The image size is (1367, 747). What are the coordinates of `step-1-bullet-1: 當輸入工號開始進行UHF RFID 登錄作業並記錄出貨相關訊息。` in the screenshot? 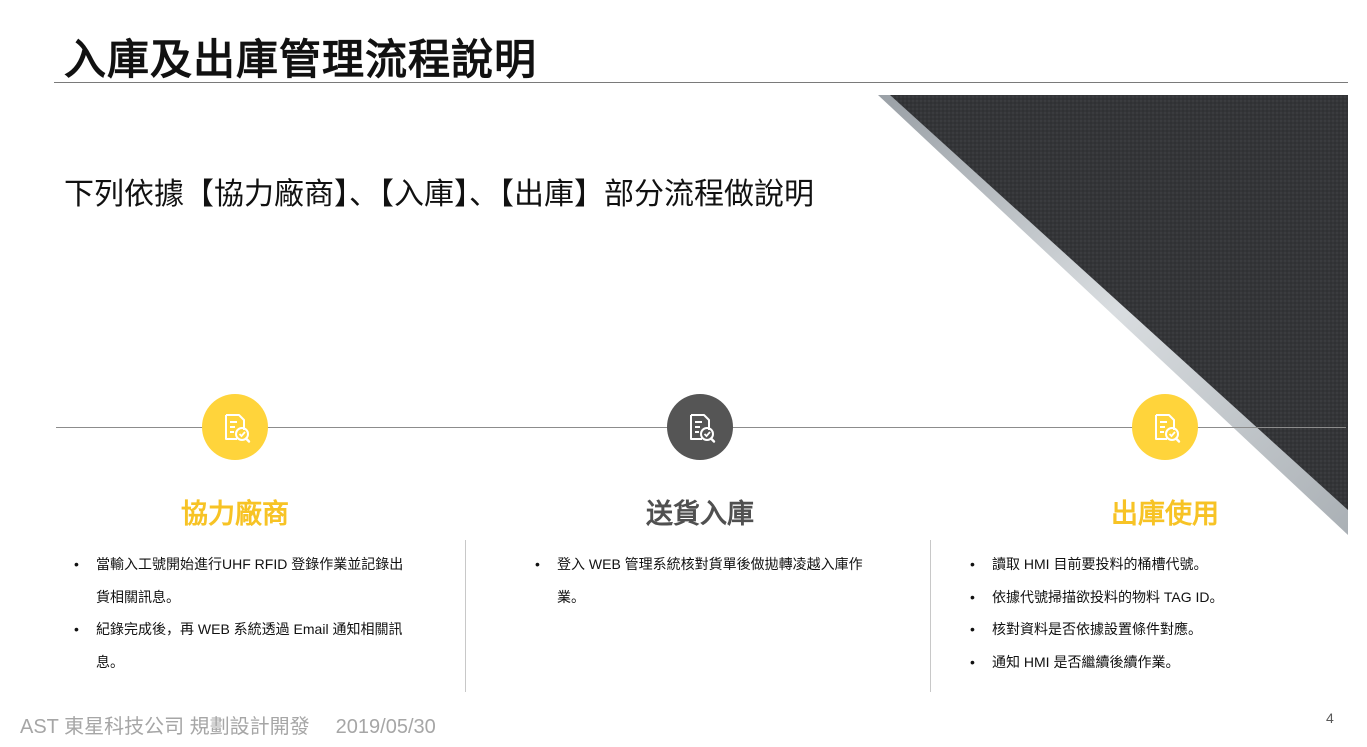 It's located at (239, 580).